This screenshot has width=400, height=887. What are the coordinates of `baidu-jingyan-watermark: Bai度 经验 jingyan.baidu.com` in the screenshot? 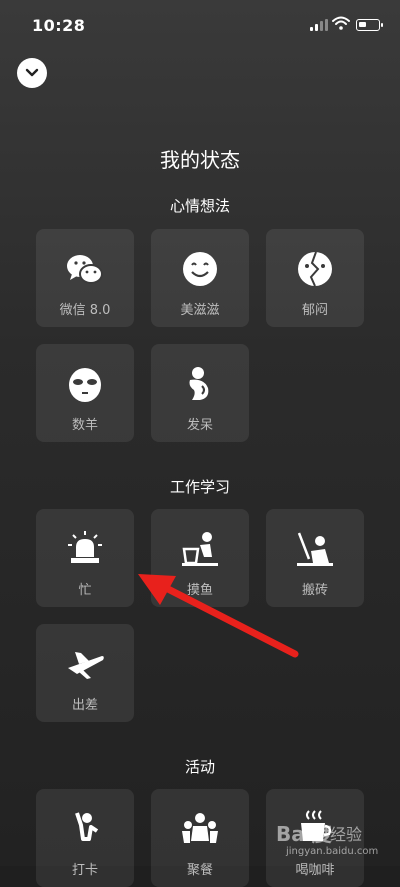 It's located at (333, 842).